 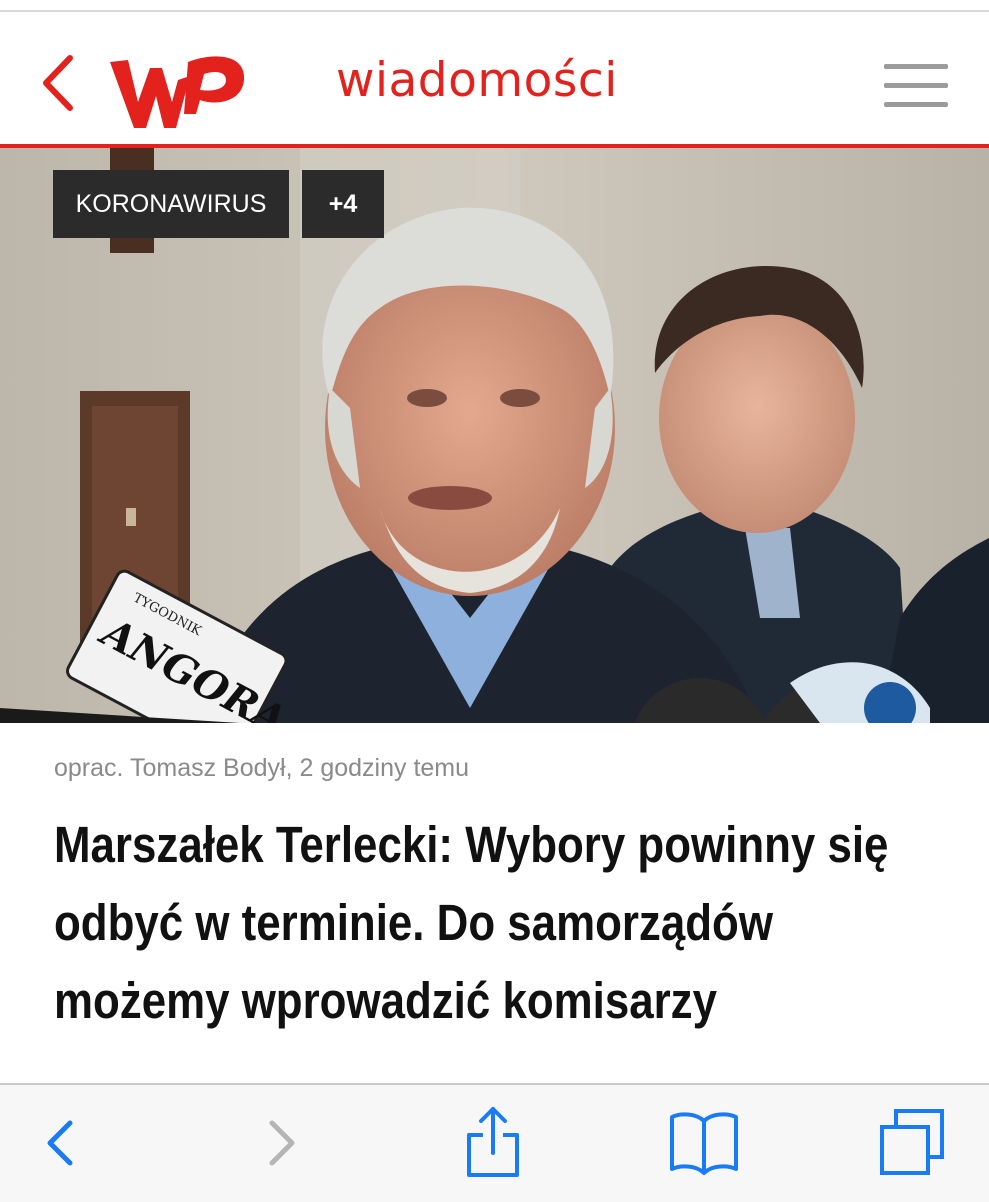 I want to click on status-bar-divider, so click(x=494, y=6).